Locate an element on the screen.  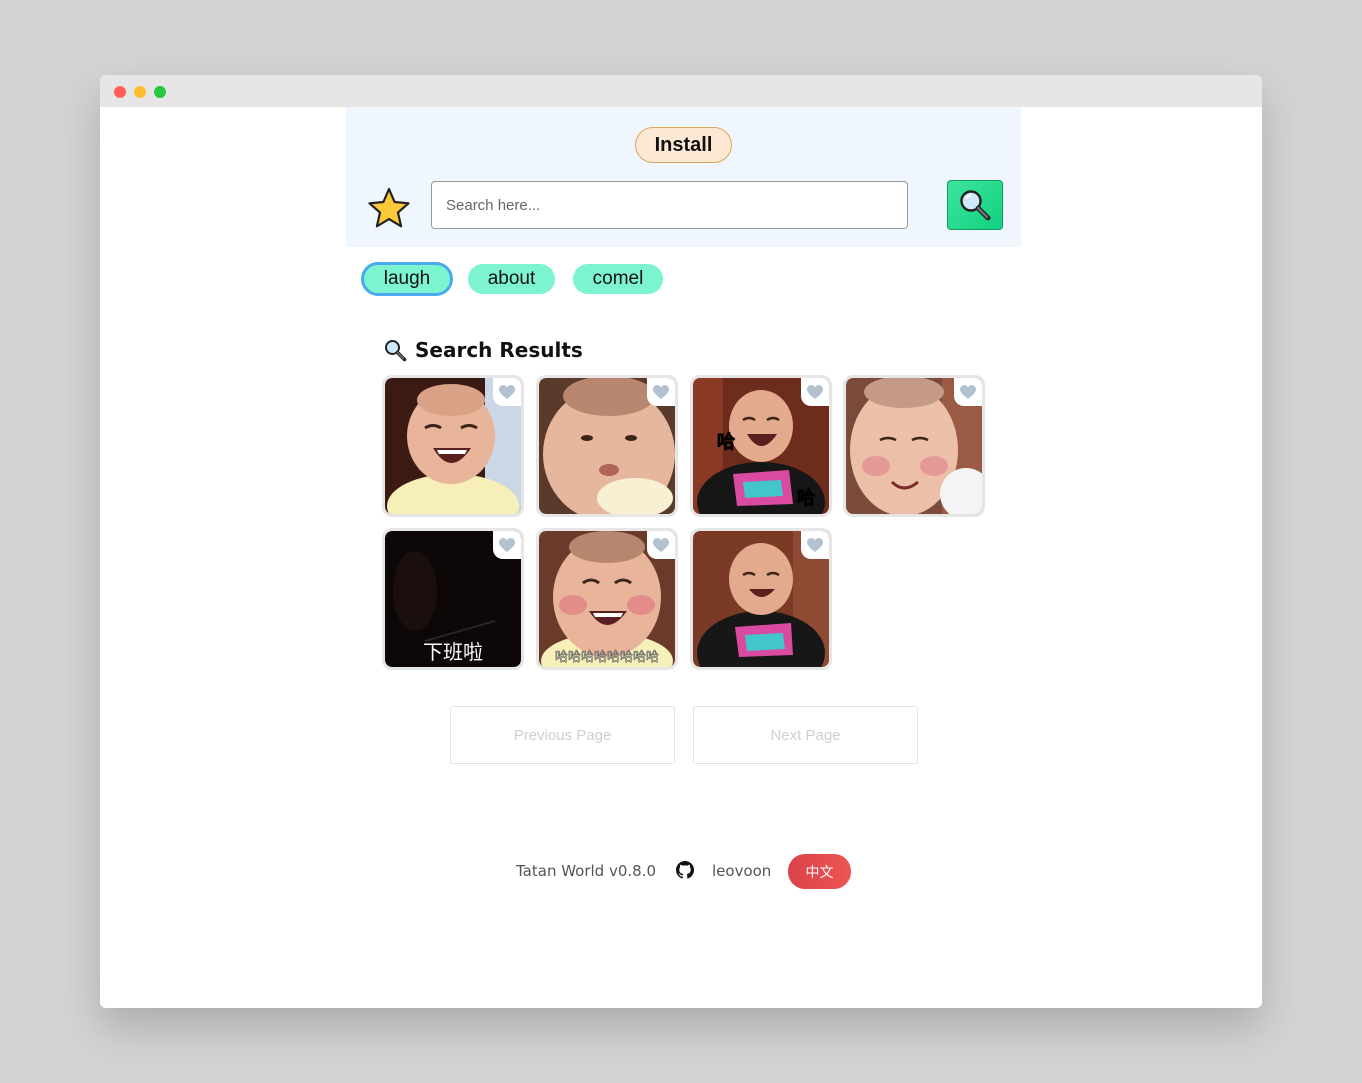
tag-about: about is located at coordinates (511, 279).